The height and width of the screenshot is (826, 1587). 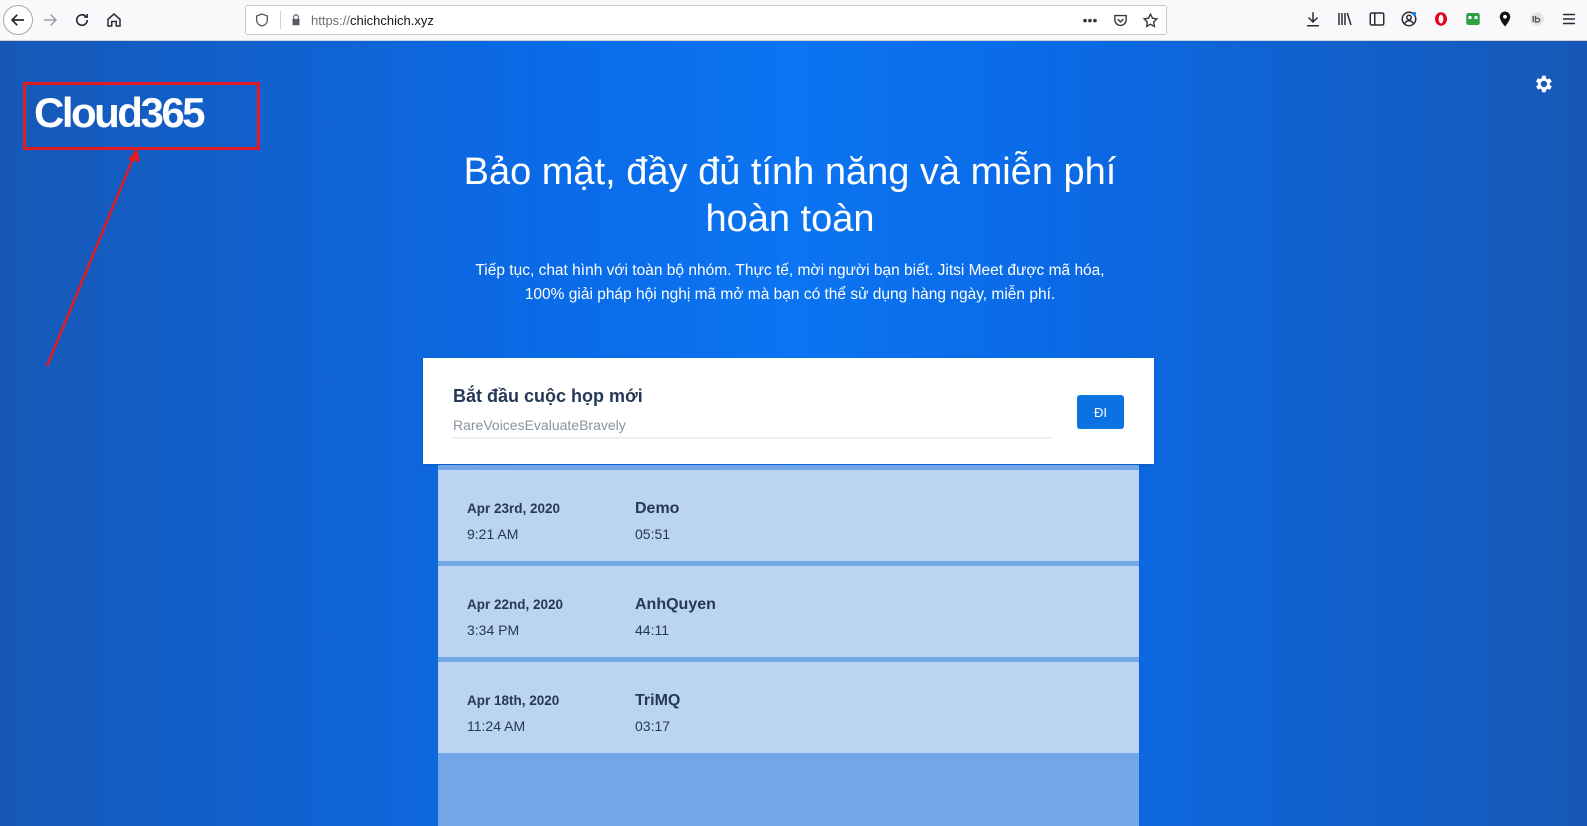 I want to click on recent-meeting-item: Apr 18th, 2020 11:24 AM TriMQ 03:17, so click(x=788, y=707).